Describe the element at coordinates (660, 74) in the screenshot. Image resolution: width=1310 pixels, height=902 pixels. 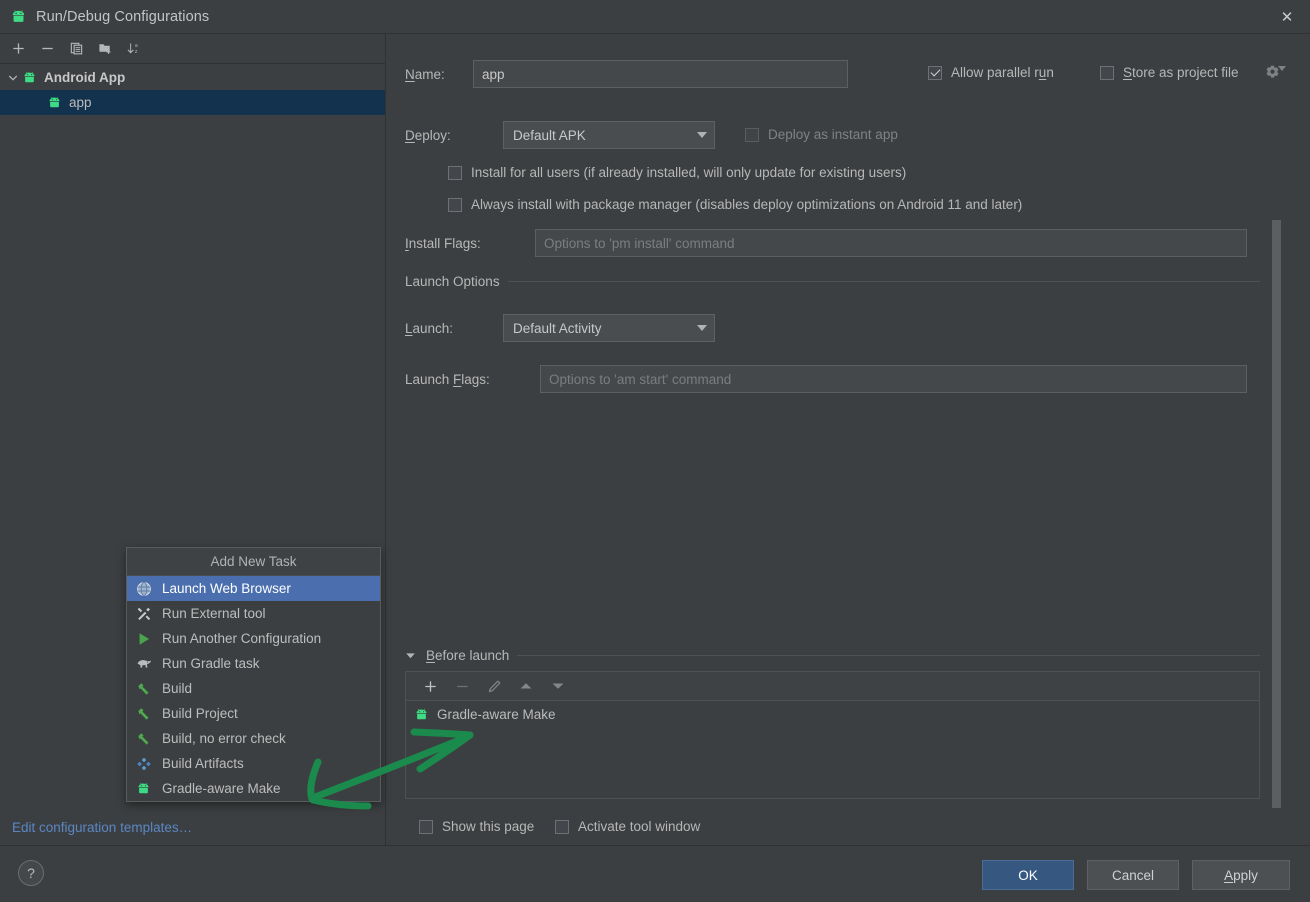
I see `name-input: app` at that location.